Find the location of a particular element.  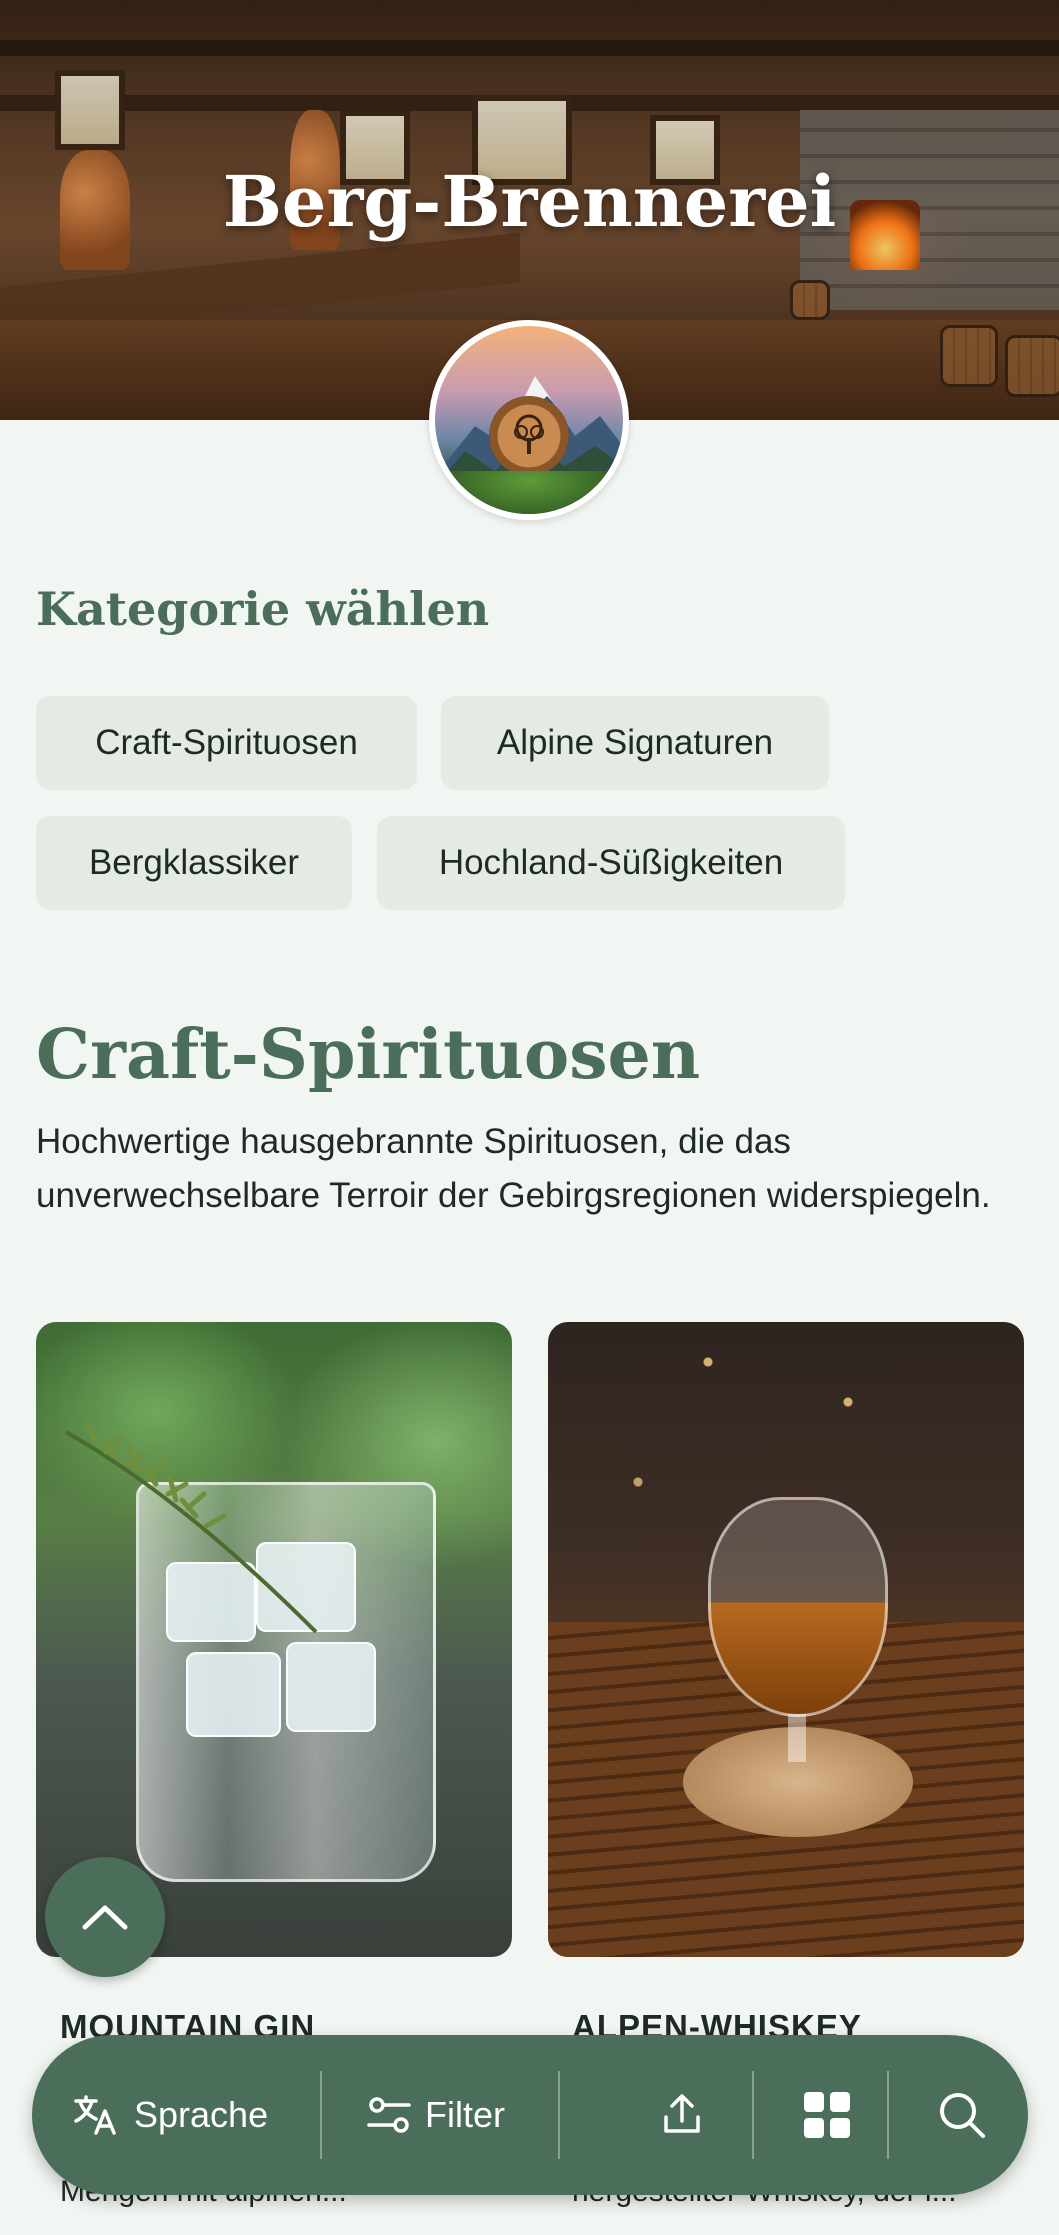

language-button: Sprache is located at coordinates (192, 2115).